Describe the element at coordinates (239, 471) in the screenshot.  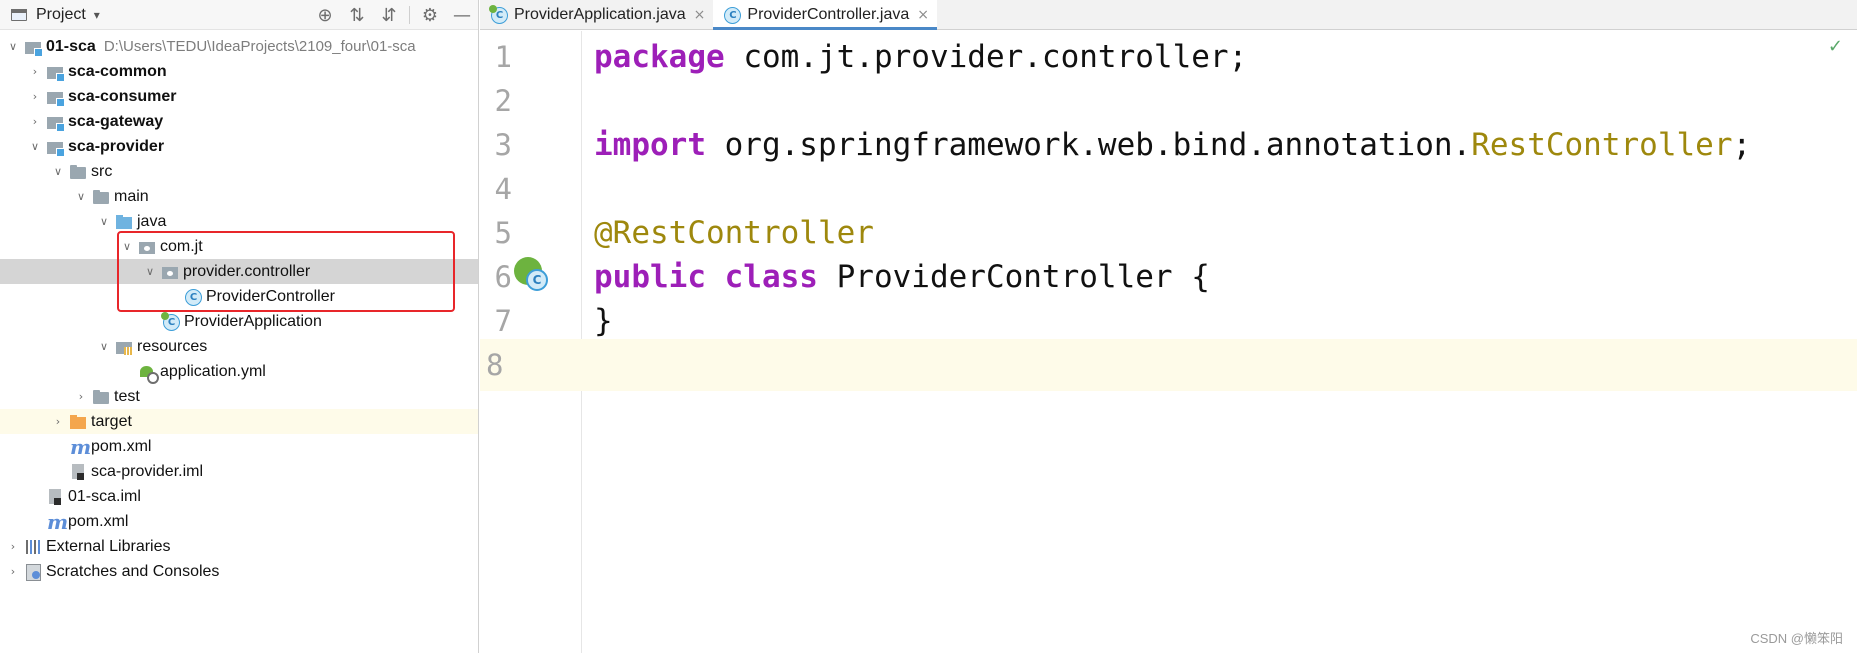
I see `tree-item-sca-provider-iml: sca-provider.iml` at that location.